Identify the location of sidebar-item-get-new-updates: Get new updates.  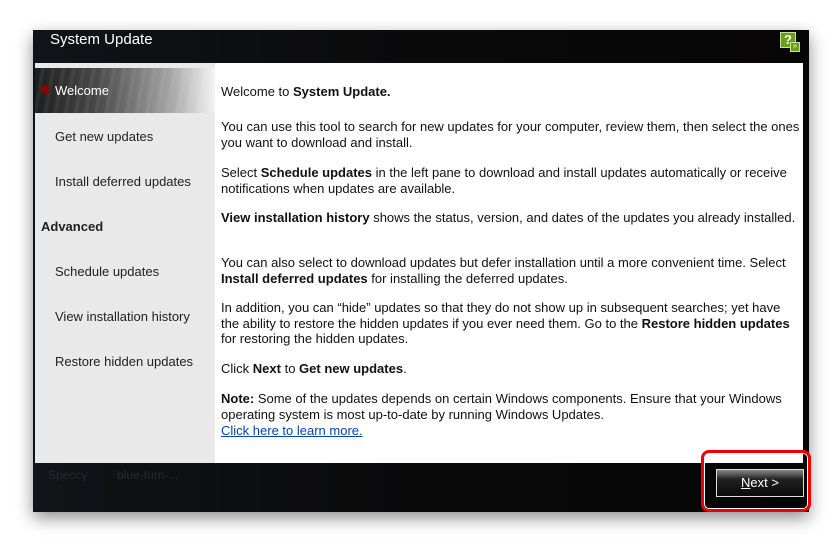
(104, 136).